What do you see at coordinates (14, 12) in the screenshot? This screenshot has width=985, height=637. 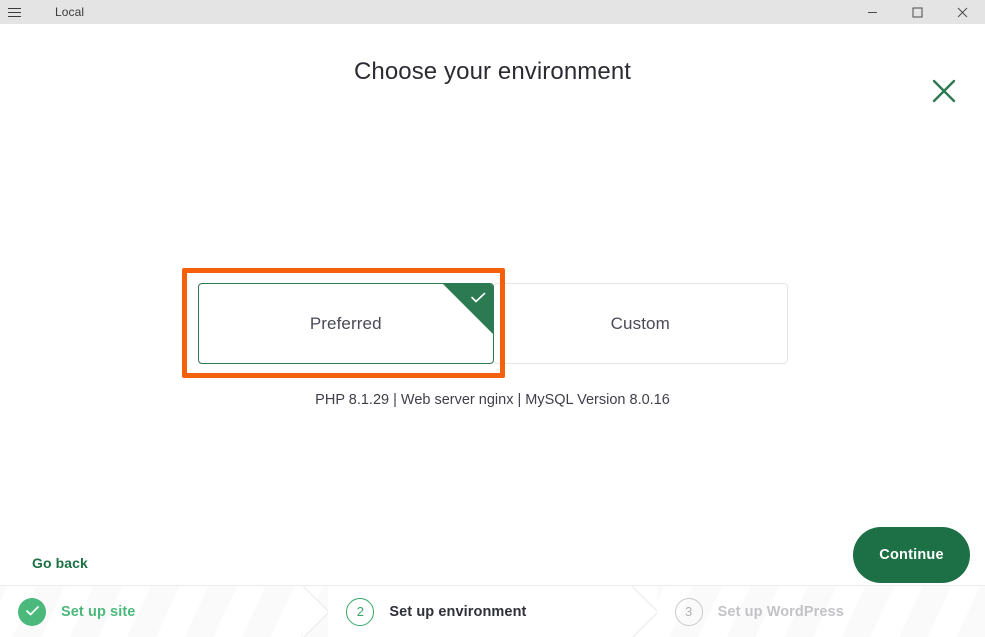 I see `hamburger-icon` at bounding box center [14, 12].